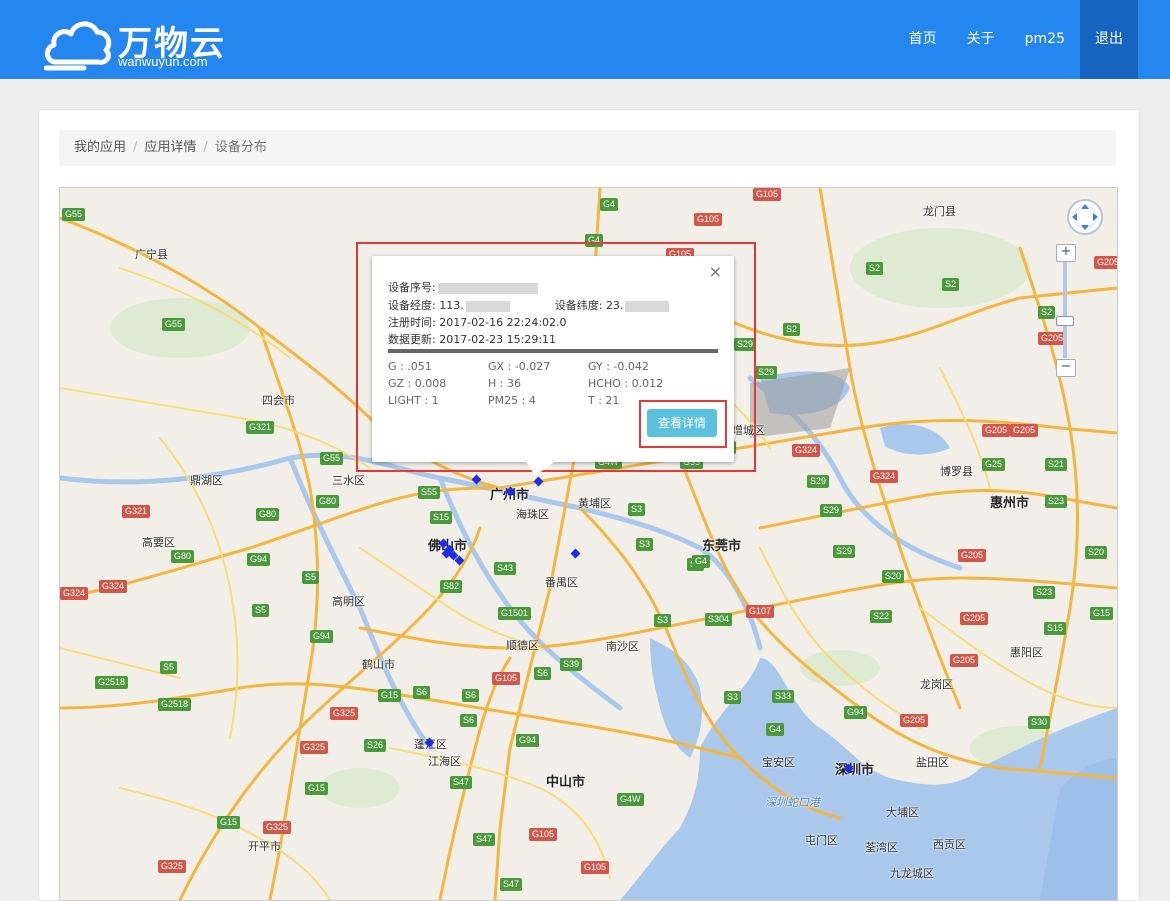 This screenshot has width=1170, height=901. I want to click on device-register-row: 注册时间: 2017-02-16 22:24:02.0, so click(477, 322).